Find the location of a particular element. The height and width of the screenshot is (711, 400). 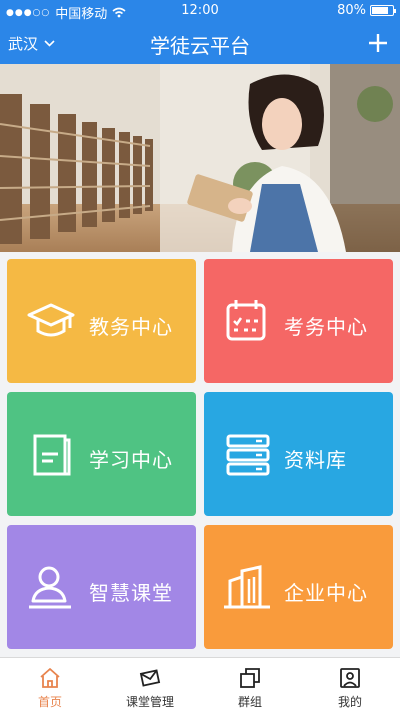

tile-label: 考务中心 is located at coordinates (326, 327).